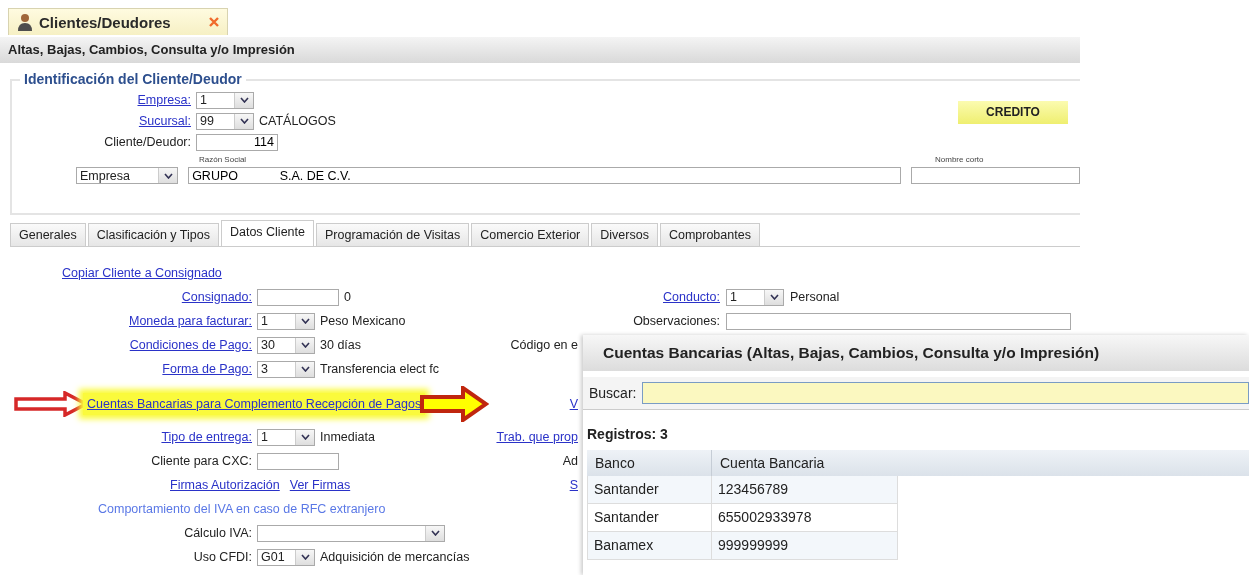 This screenshot has height=575, width=1249. I want to click on field-value: Peso Mexicano, so click(363, 321).